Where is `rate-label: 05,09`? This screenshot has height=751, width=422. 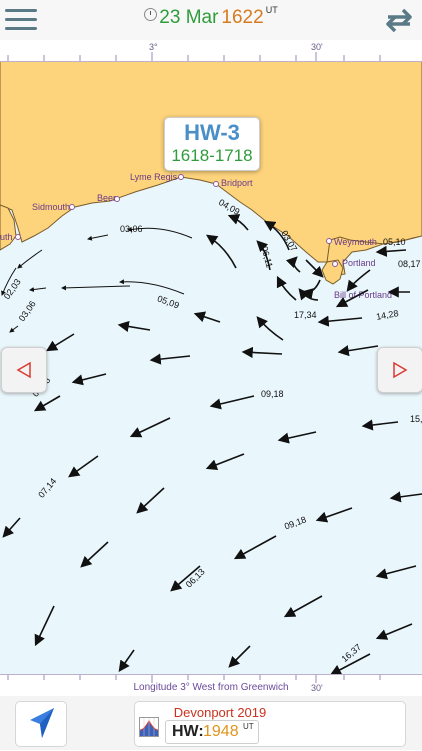 rate-label: 05,09 is located at coordinates (168, 302).